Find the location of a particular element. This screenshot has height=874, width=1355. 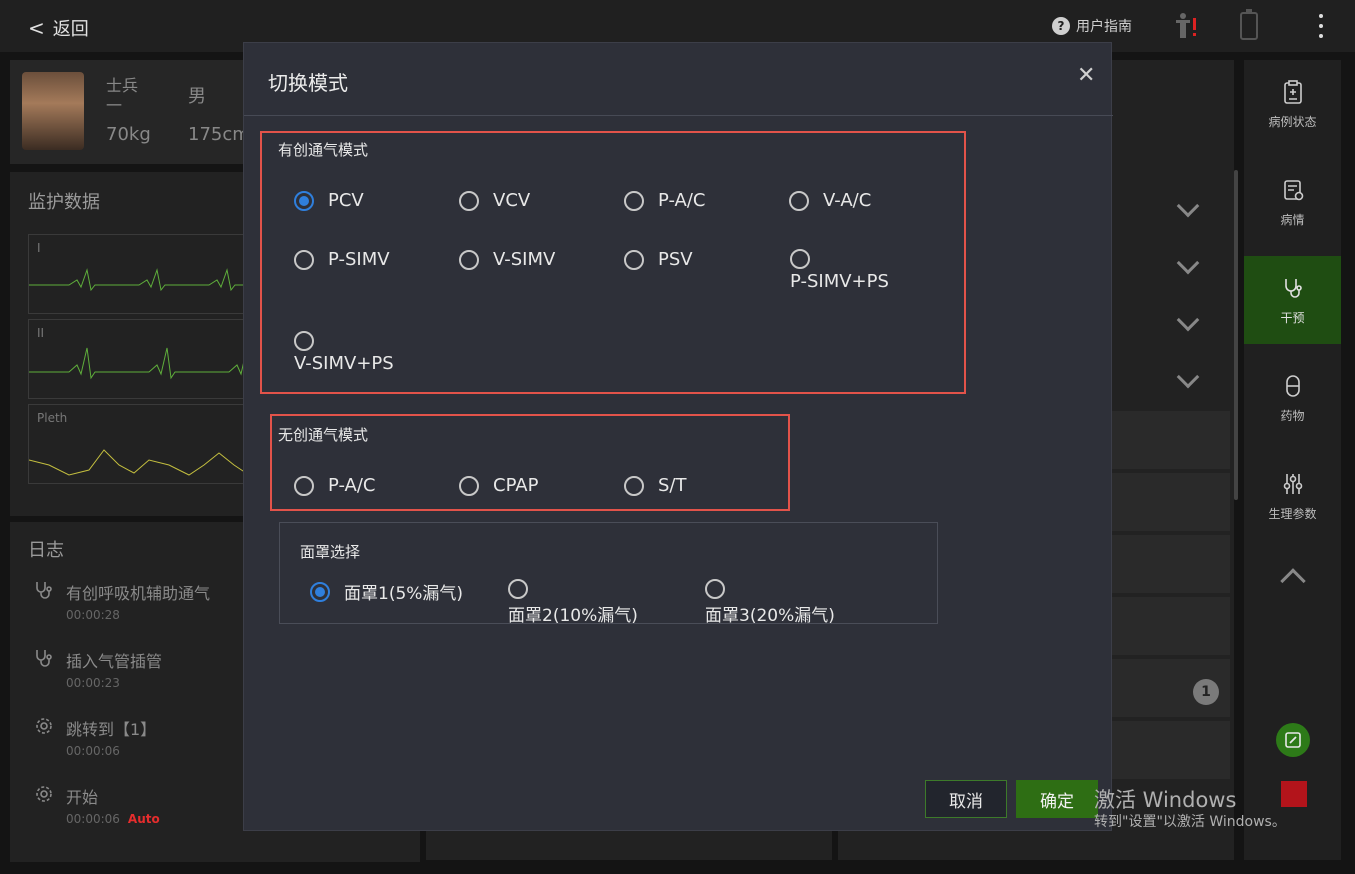

radio-vcv: VCV is located at coordinates (494, 200).